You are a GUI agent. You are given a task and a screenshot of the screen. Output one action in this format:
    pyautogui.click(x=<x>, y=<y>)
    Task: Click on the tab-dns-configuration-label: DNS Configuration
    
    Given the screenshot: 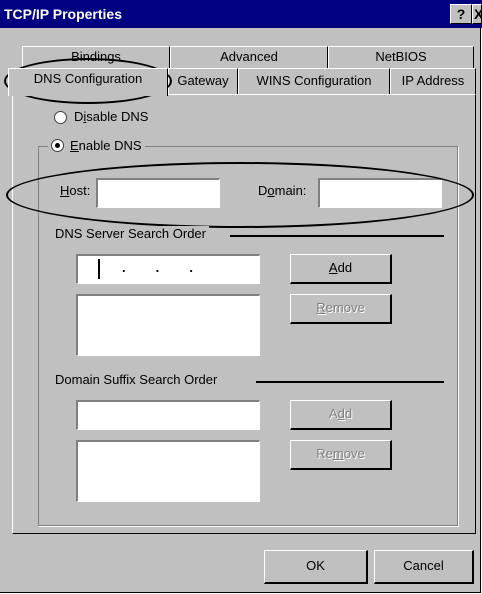 What is the action you would take?
    pyautogui.click(x=88, y=78)
    